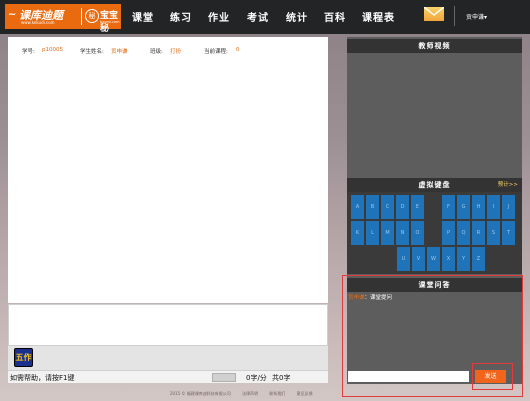  What do you see at coordinates (200, 393) in the screenshot?
I see `footer-copyright: 2015 © 福建课库迪科技有限公司` at bounding box center [200, 393].